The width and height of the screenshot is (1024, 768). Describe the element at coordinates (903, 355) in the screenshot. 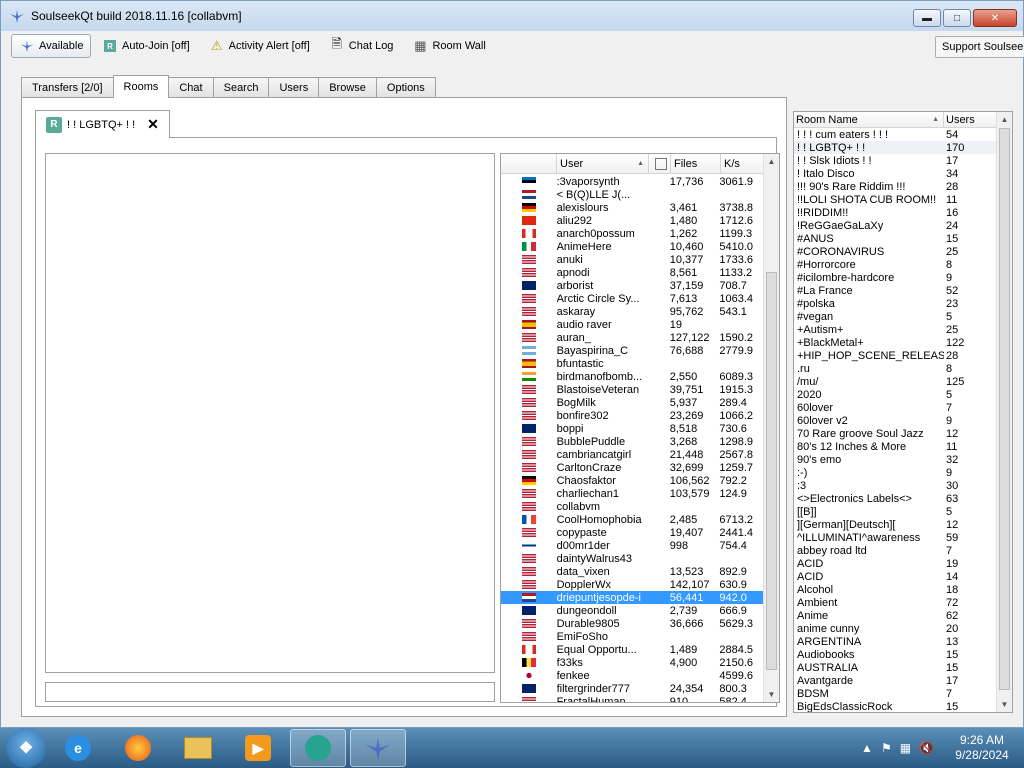

I see `room-row: +HIP_HOP_SCENE_RELEAS... 28` at that location.